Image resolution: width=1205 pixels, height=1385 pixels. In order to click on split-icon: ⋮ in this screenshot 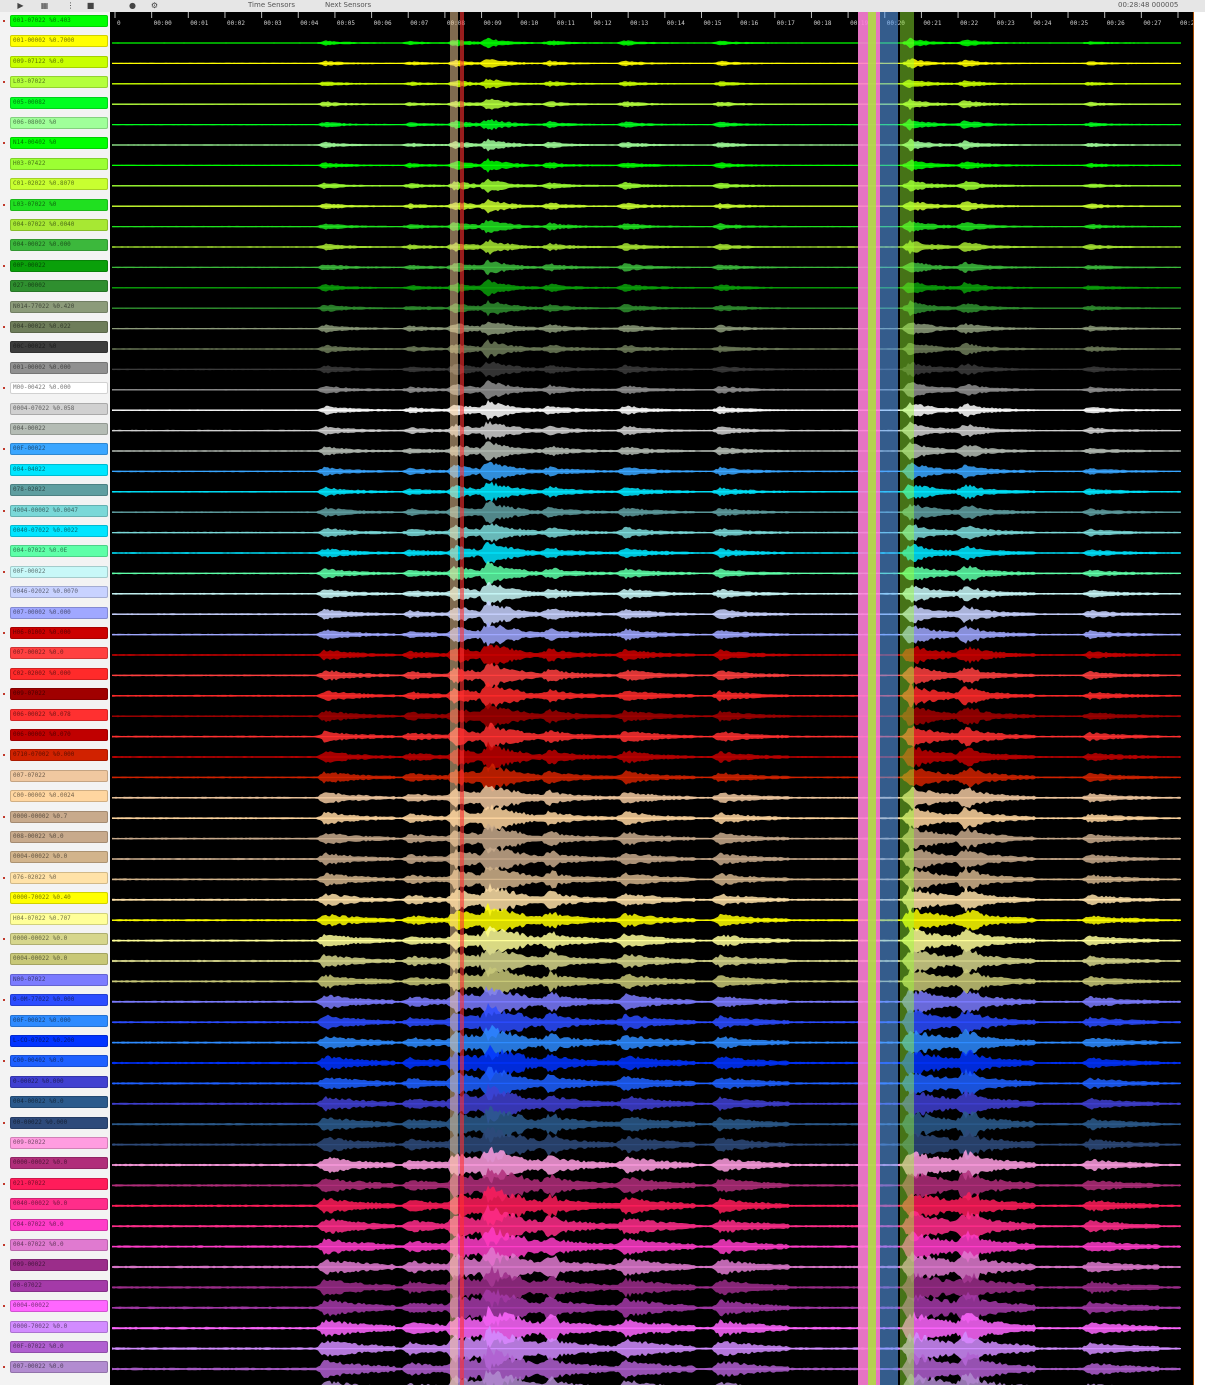, I will do `click(70, 5)`.